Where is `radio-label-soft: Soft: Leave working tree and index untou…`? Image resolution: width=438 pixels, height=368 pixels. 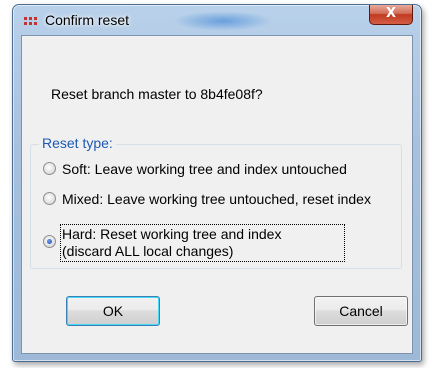
radio-label-soft: Soft: Leave working tree and index untou… is located at coordinates (204, 169).